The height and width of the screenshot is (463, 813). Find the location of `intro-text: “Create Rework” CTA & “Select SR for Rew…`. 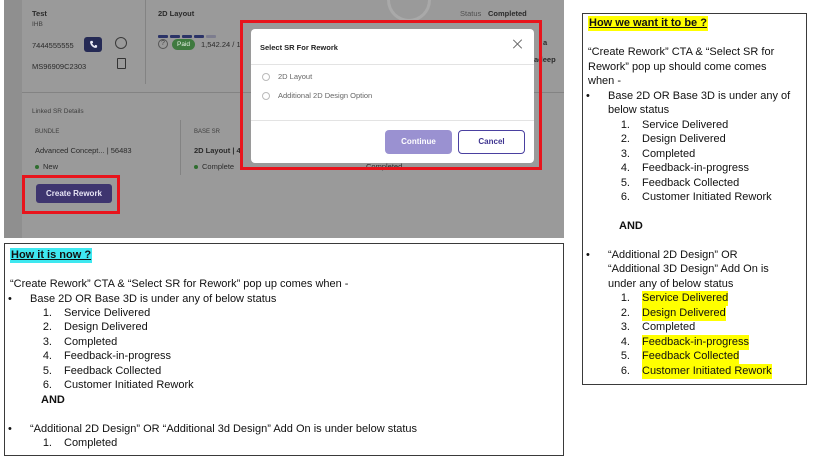

intro-text: “Create Rework” CTA & “Select SR for Rew… is located at coordinates (179, 284).